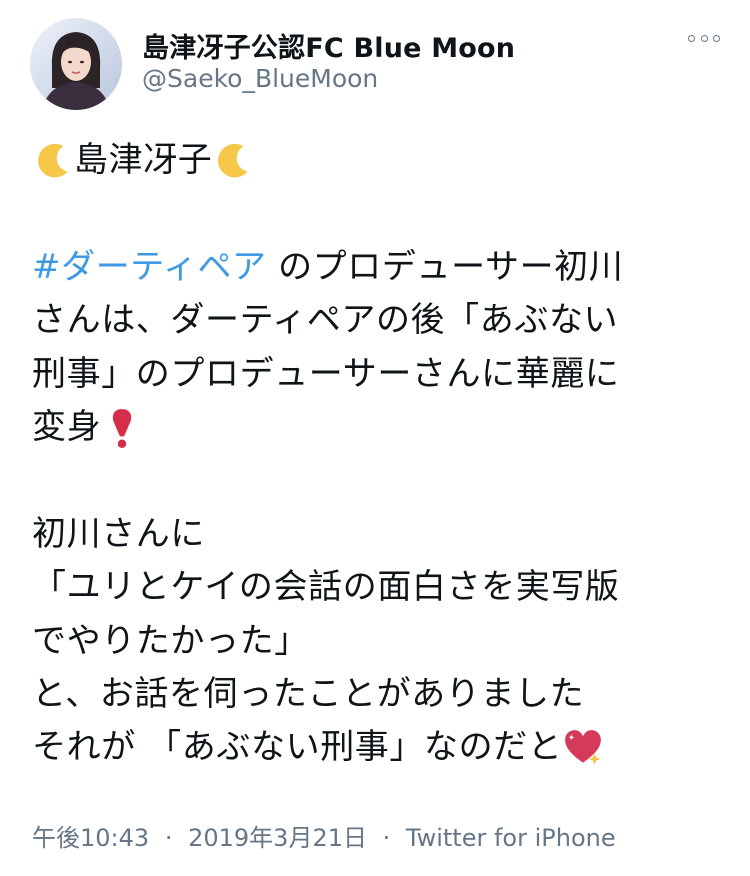 The image size is (750, 876). I want to click on tweet-line: 初川さんに, so click(377, 534).